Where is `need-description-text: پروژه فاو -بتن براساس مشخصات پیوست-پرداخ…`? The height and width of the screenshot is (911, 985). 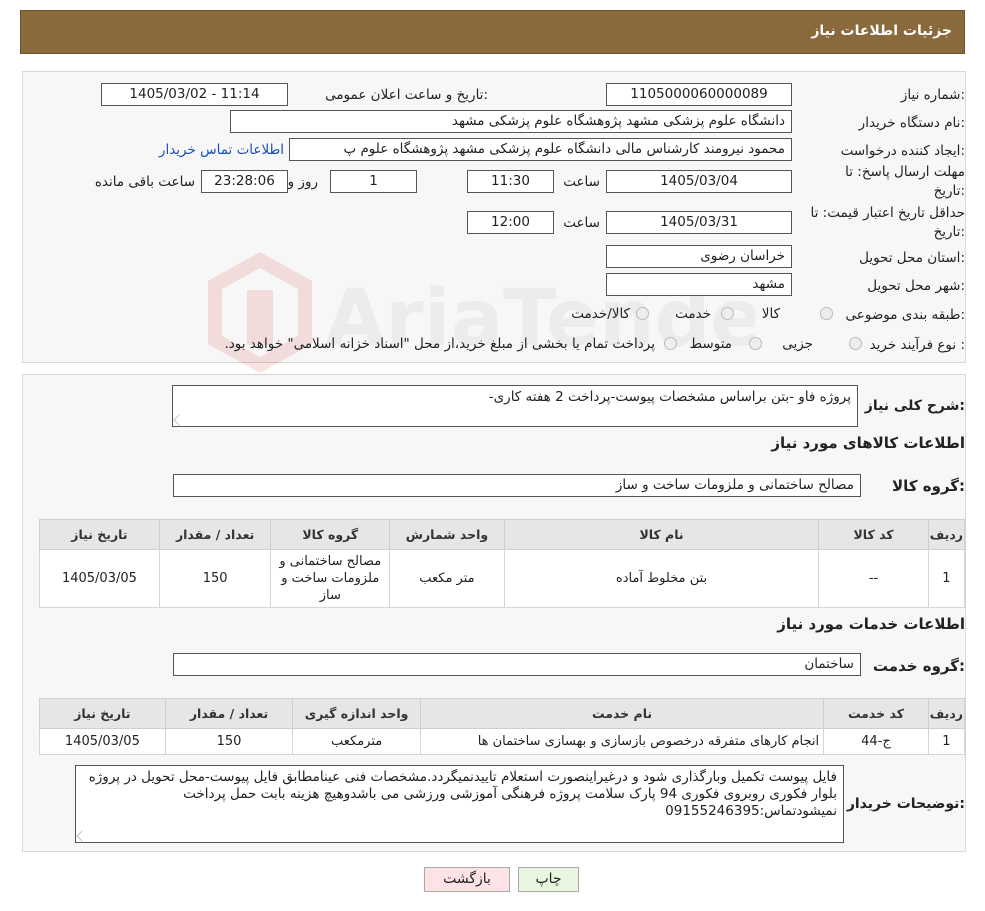 need-description-text: پروژه فاو -بتن براساس مشخصات پیوست-پرداخ… is located at coordinates (669, 397).